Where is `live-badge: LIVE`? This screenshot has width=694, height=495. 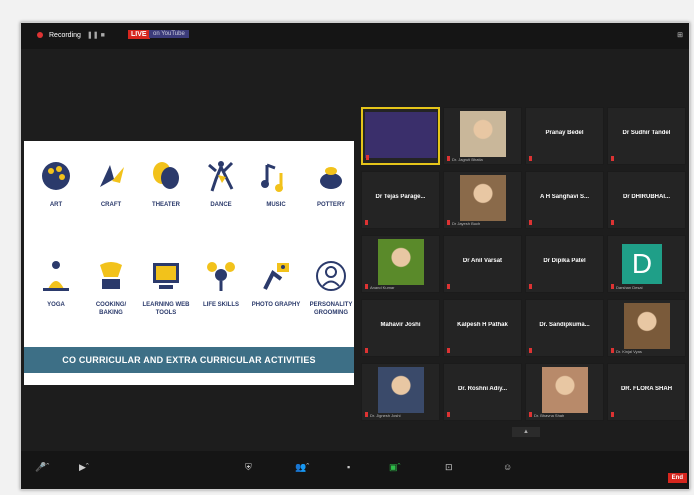
live-badge: LIVE is located at coordinates (139, 34).